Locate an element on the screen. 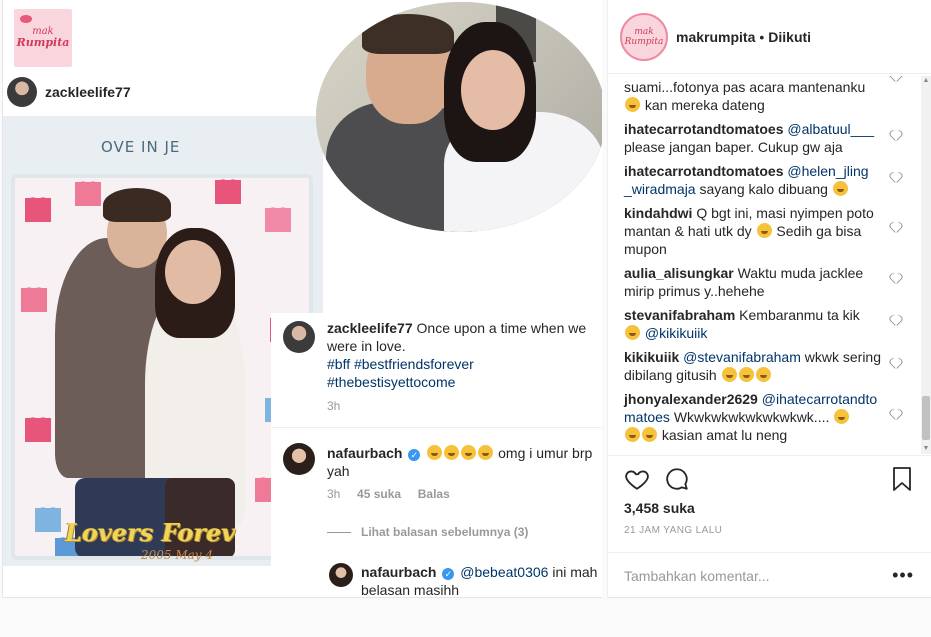 Image resolution: width=931 pixels, height=637 pixels. caption-username: zackleelife77 is located at coordinates (370, 328).